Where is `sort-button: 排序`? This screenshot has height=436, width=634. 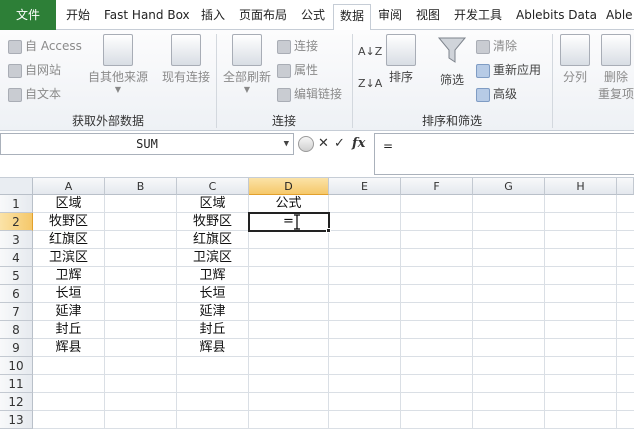
sort-button: 排序 is located at coordinates (401, 59).